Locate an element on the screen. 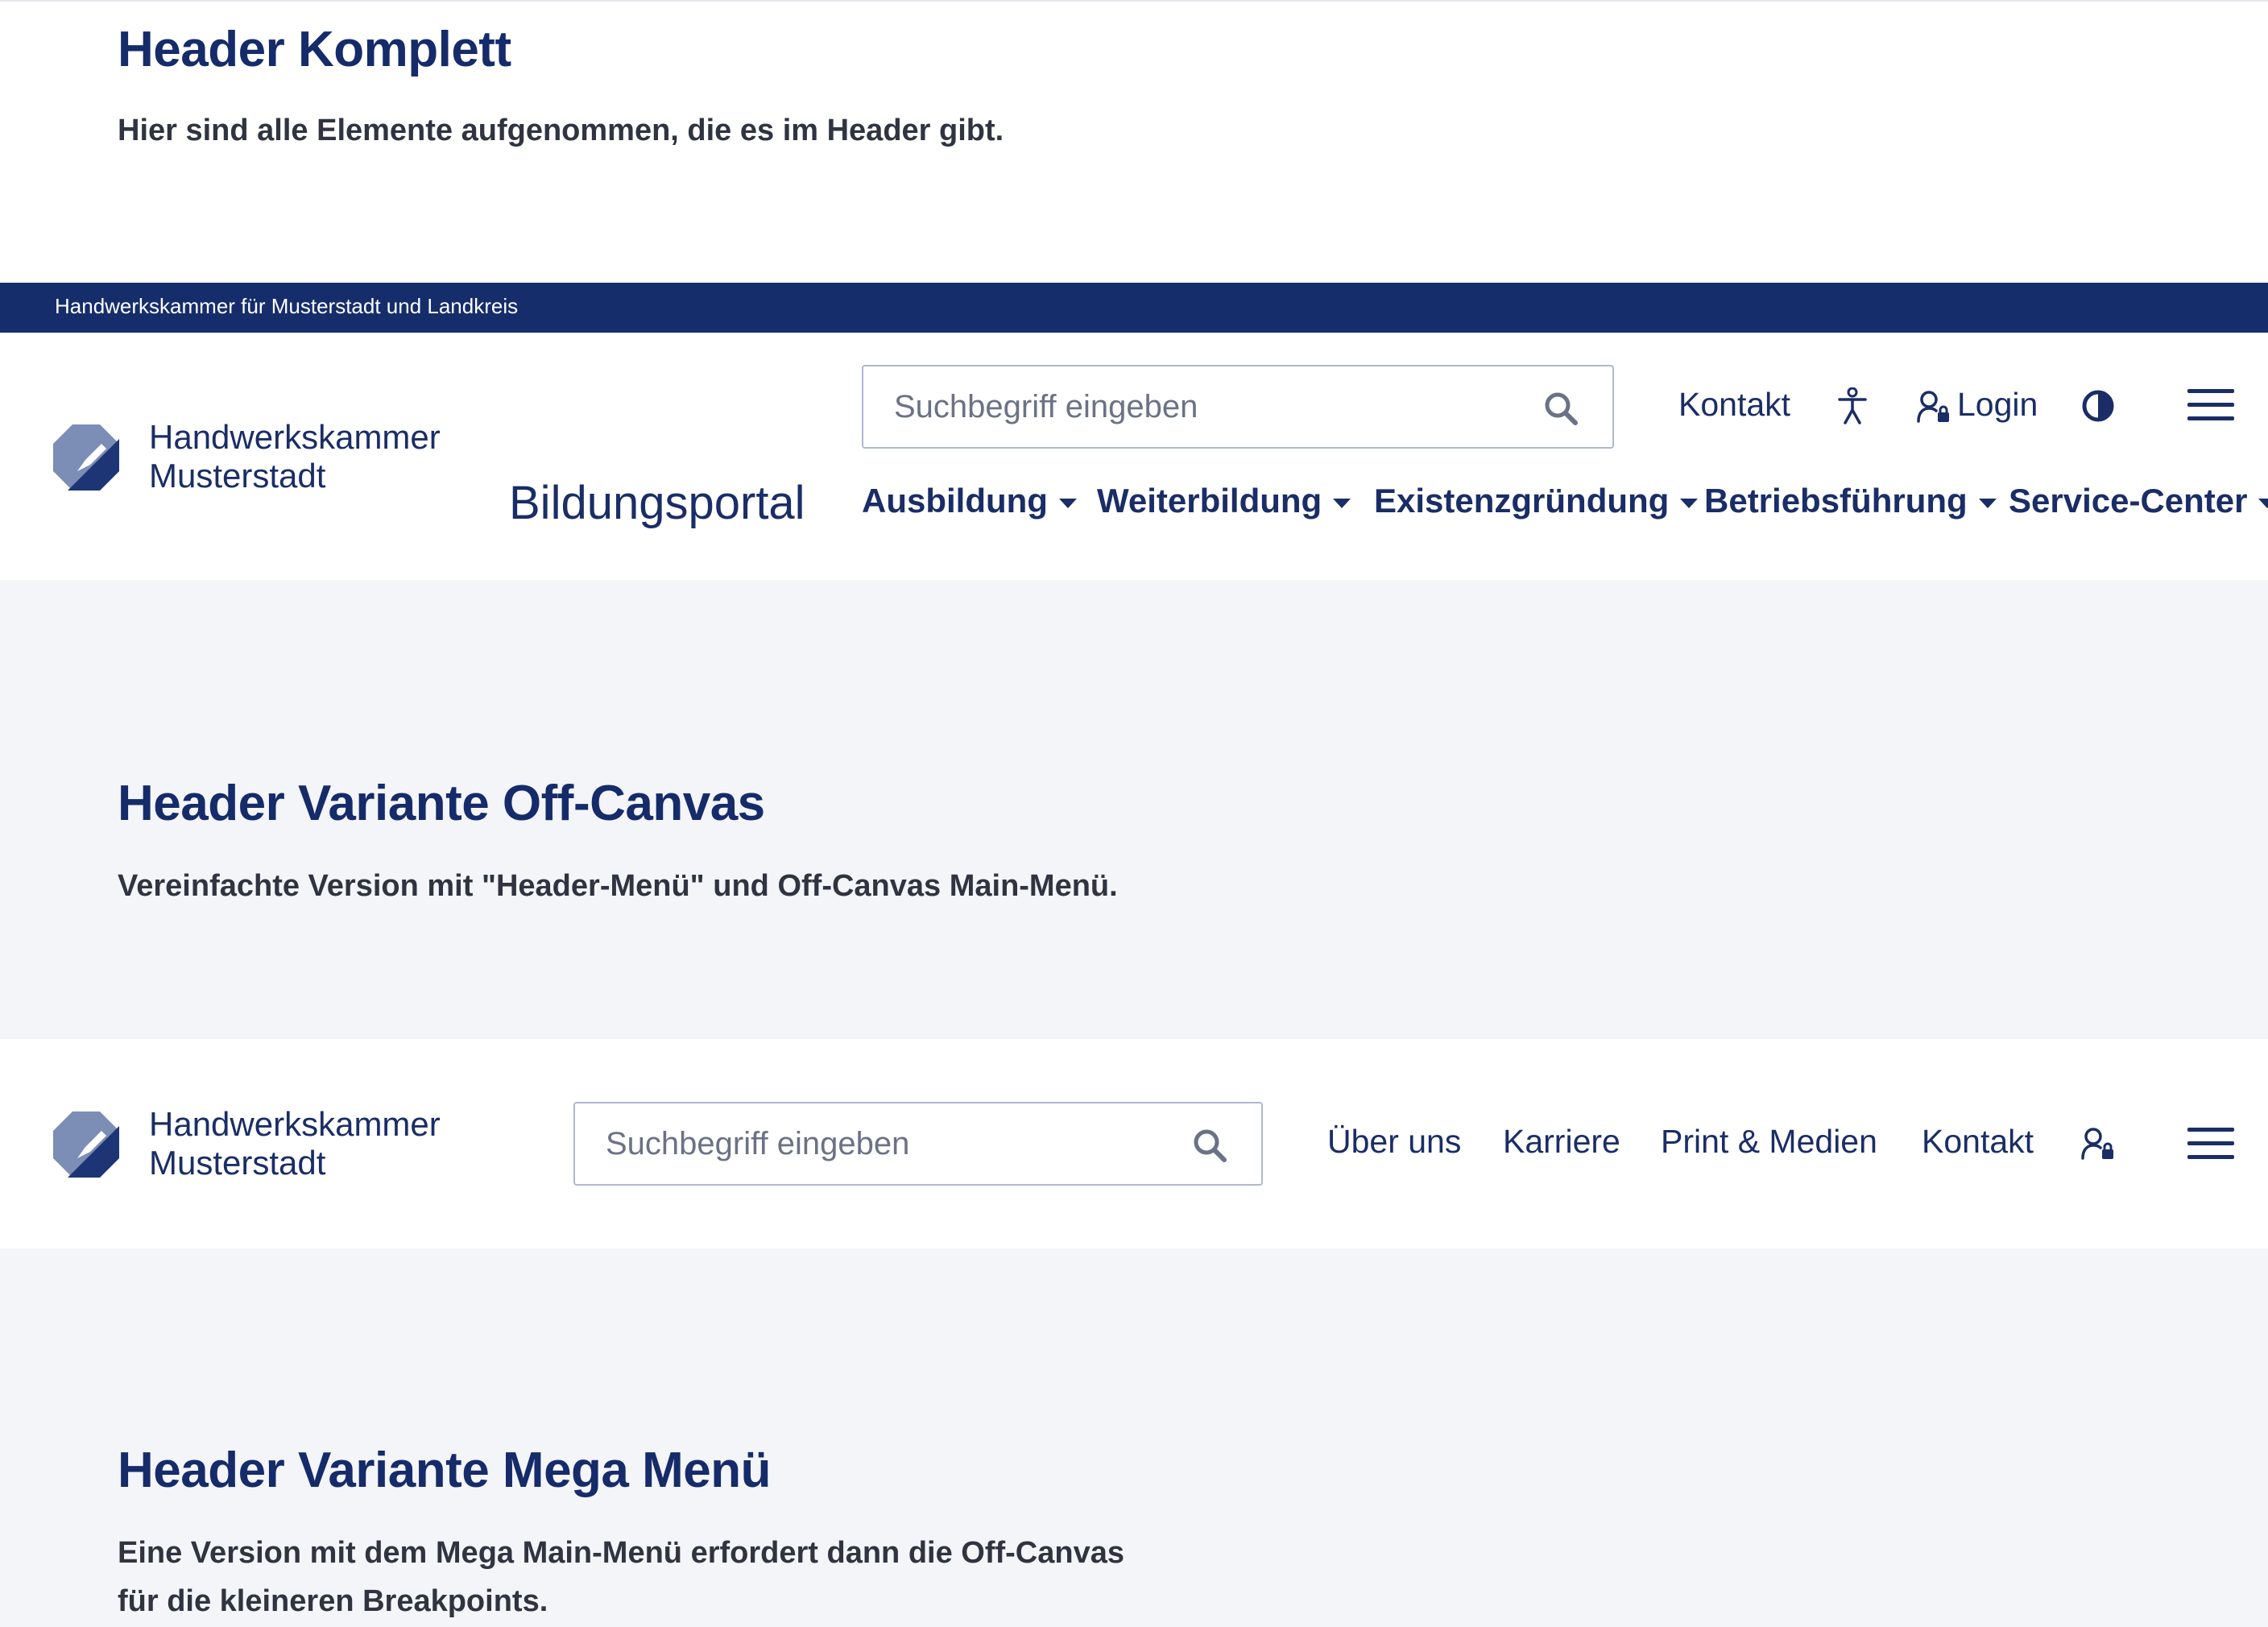 This screenshot has width=2268, height=1627. nav-item-service-center: Service-Center is located at coordinates (2138, 501).